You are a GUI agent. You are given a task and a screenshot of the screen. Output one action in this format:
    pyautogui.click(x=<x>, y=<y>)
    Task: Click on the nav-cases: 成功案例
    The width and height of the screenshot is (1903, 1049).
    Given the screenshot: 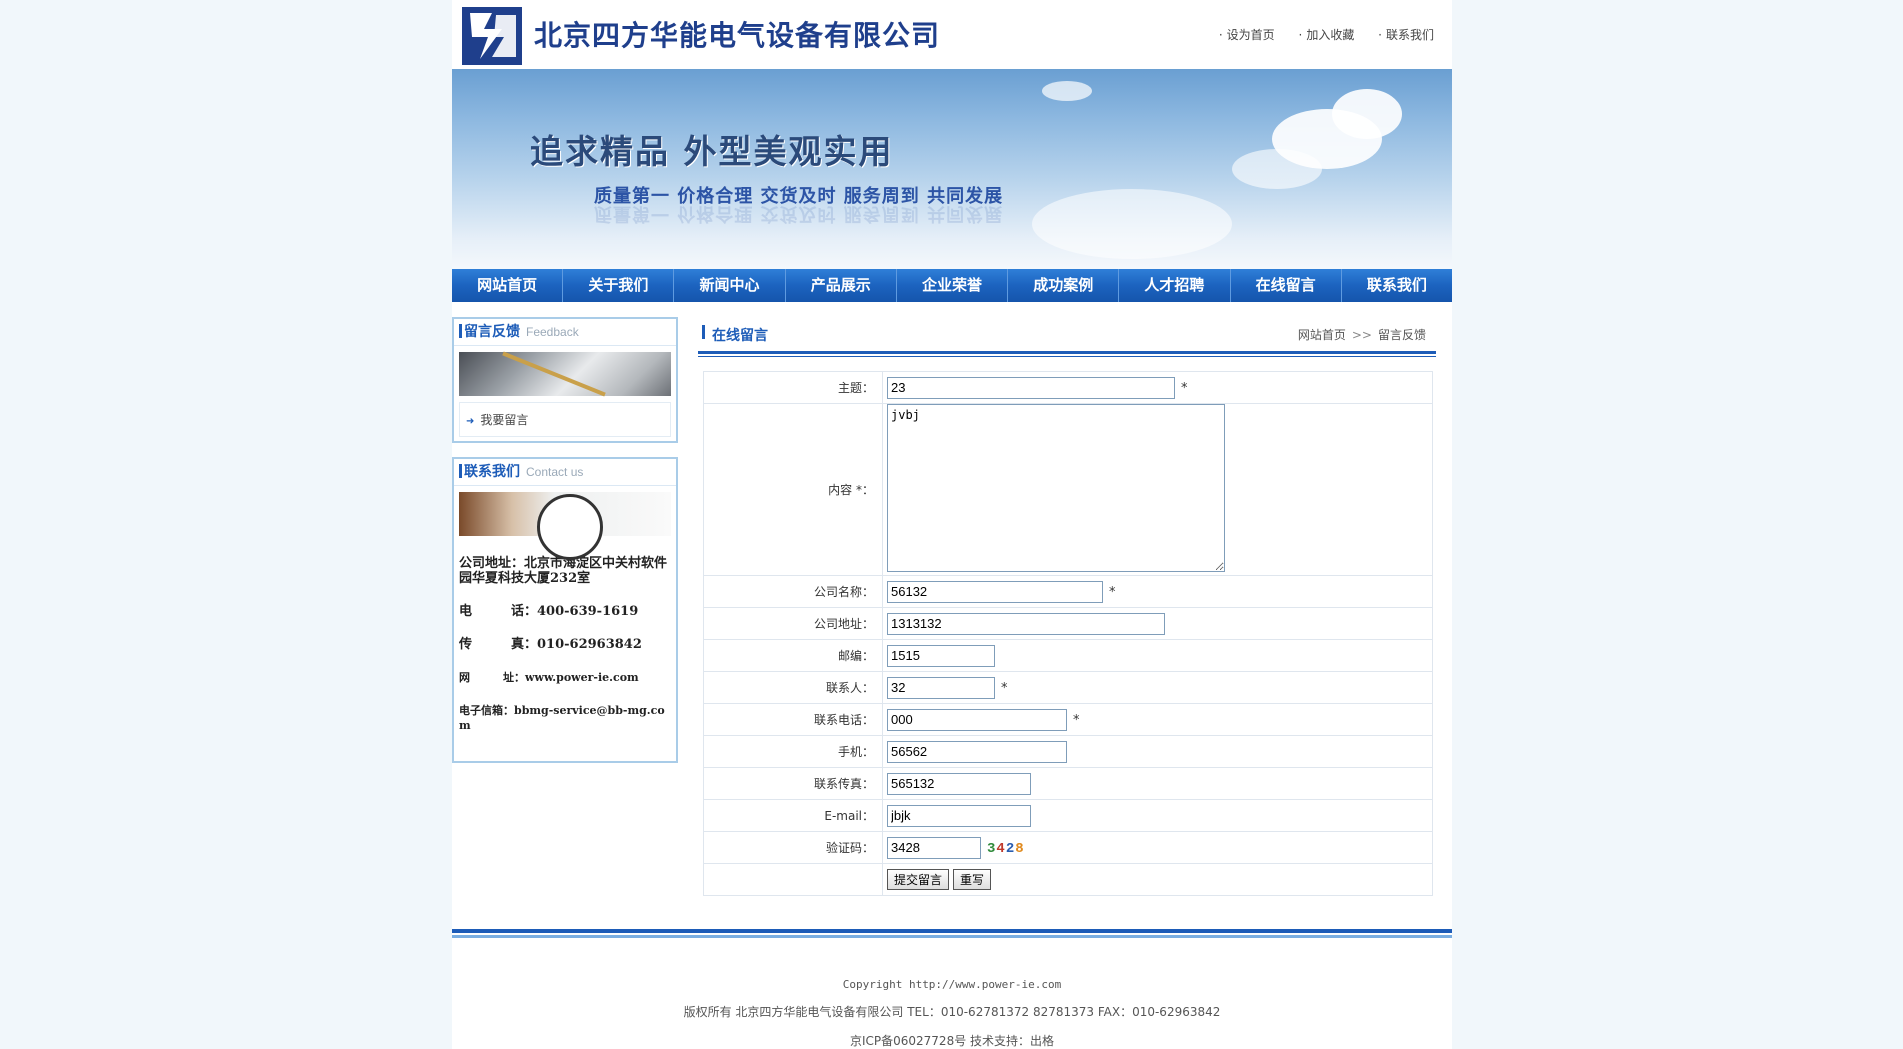 What is the action you would take?
    pyautogui.click(x=1064, y=285)
    